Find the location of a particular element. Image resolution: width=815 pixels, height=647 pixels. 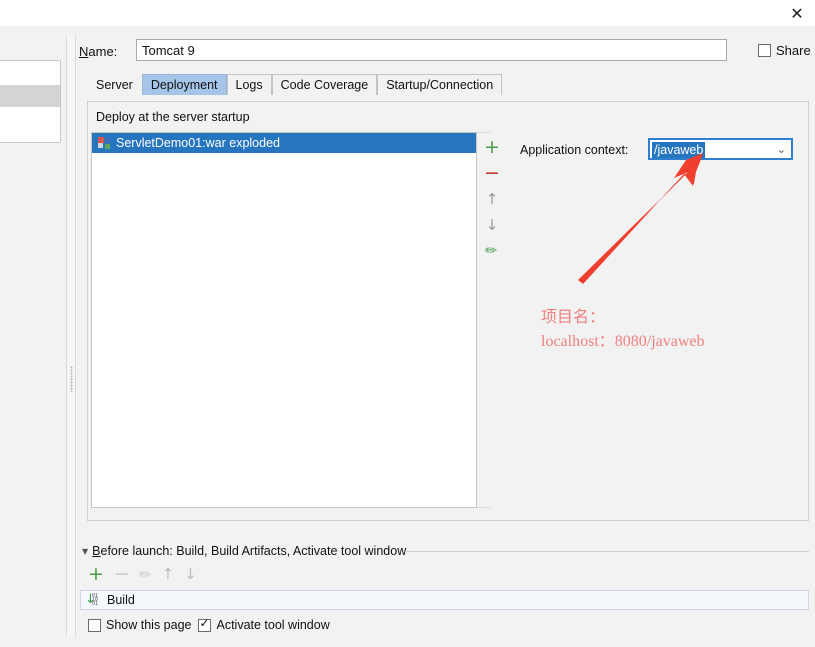

bottom-checkbox-row: Show this page Activate tool window is located at coordinates (209, 624).